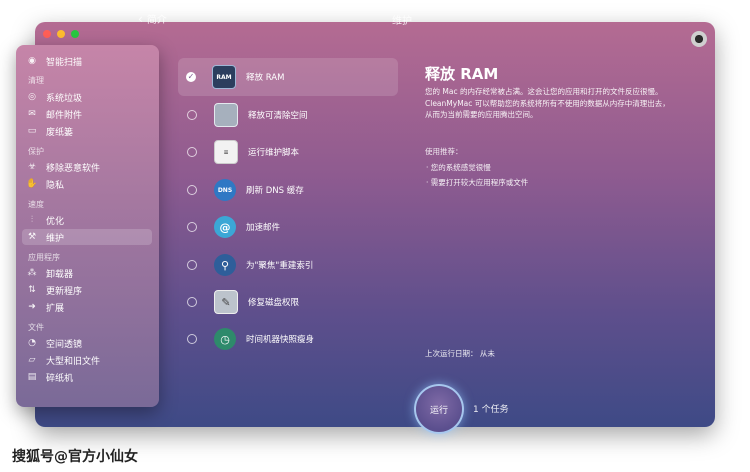  I want to click on task-reindex-spotlight: ⚲ 为"聚焦"重建索引, so click(288, 265).